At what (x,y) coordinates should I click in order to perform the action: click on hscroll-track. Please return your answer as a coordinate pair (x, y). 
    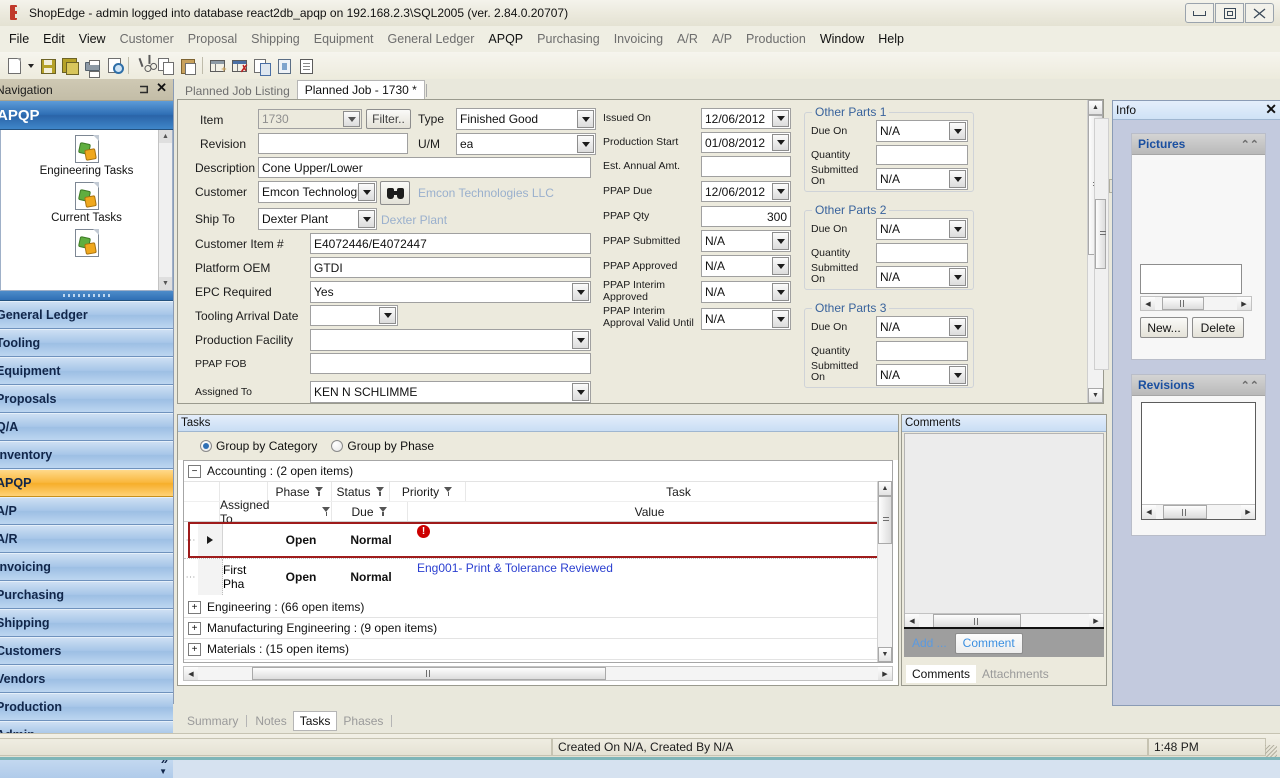
    Looking at the image, I should click on (538, 673).